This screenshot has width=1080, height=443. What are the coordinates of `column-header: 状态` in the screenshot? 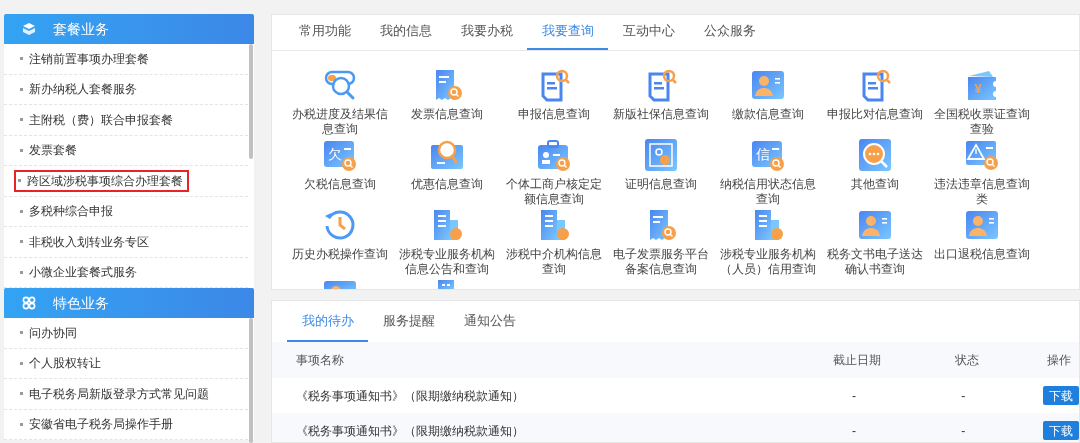 It's located at (967, 360).